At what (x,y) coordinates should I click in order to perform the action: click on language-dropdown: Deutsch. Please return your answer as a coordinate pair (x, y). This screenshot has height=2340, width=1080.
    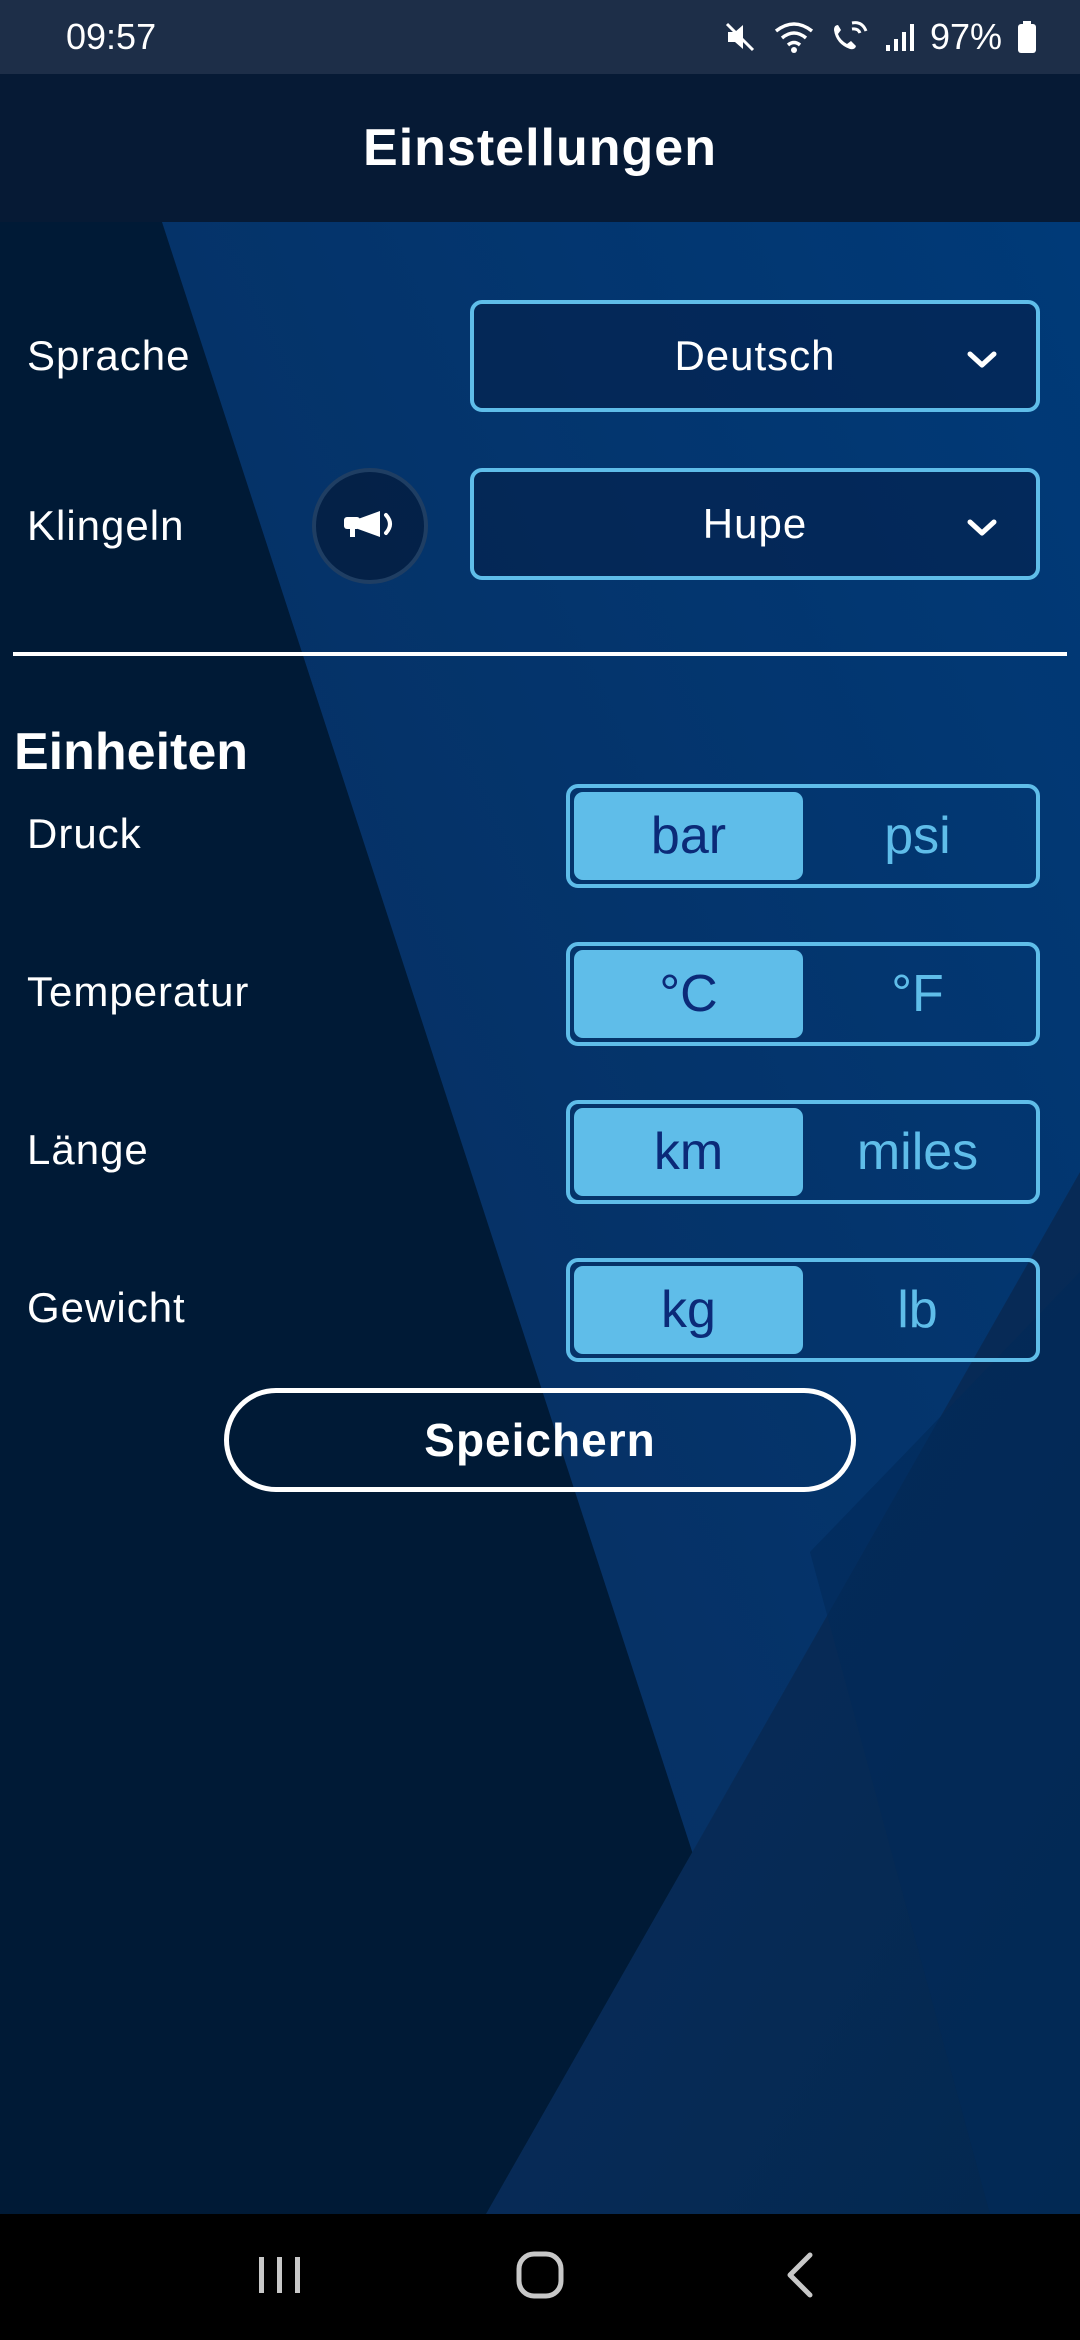
    Looking at the image, I should click on (755, 356).